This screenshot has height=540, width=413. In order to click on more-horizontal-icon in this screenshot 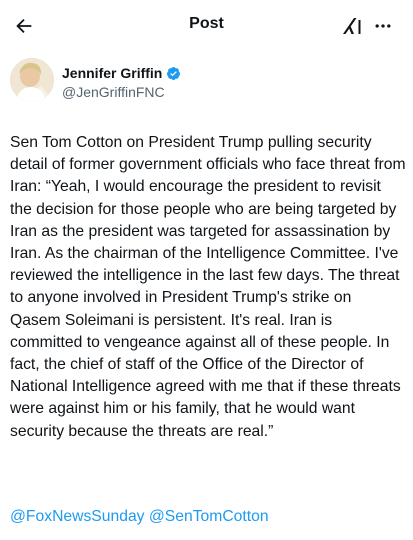, I will do `click(383, 26)`.